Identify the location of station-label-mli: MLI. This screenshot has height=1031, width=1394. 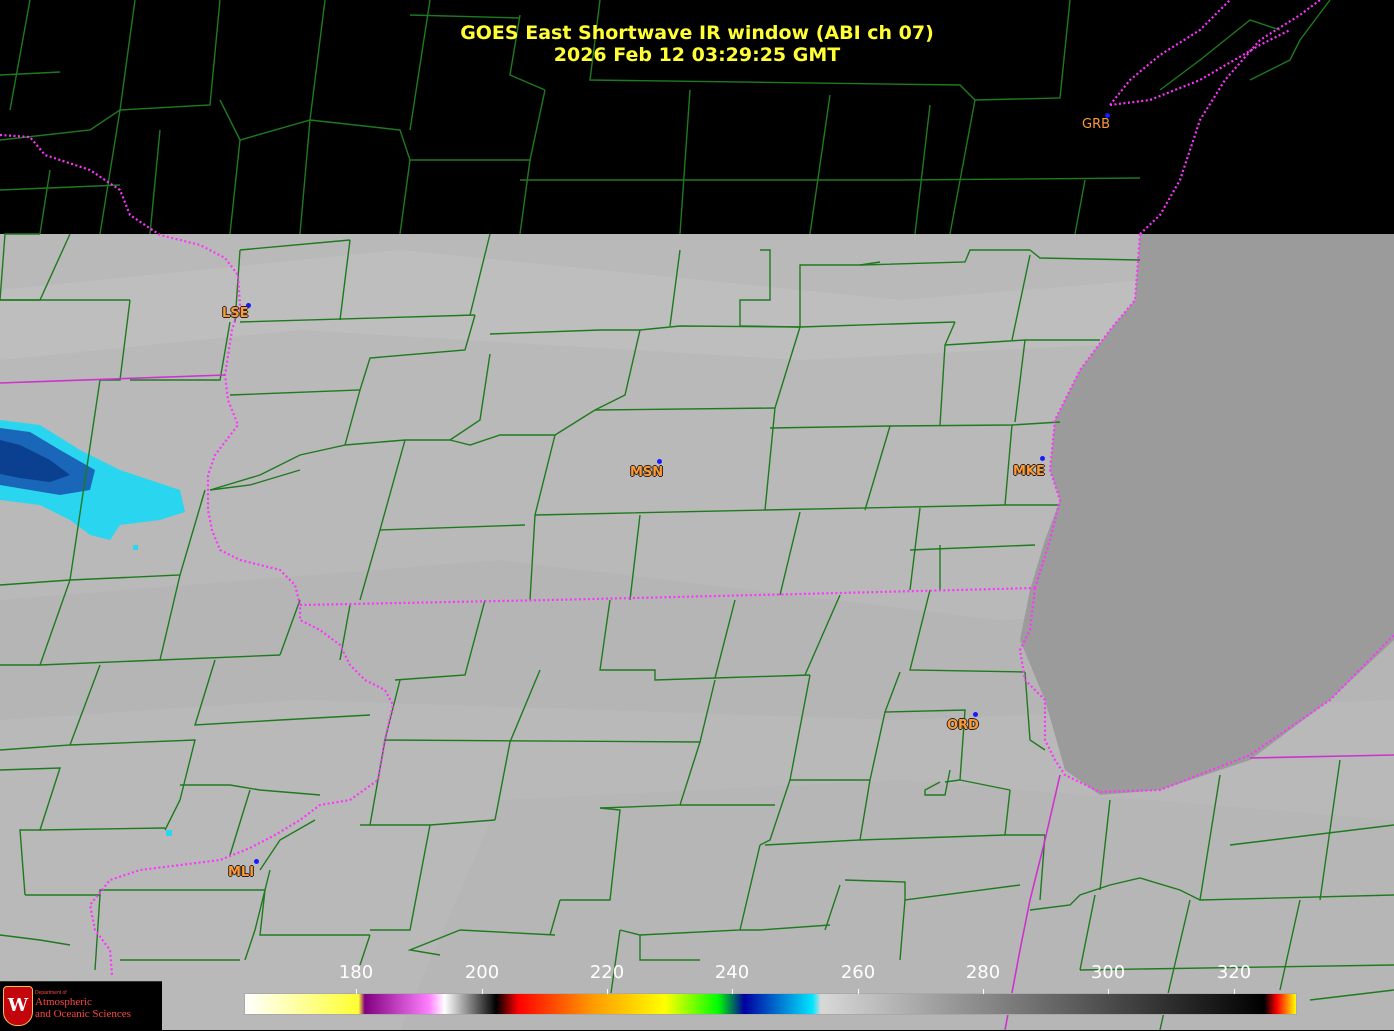
(241, 872).